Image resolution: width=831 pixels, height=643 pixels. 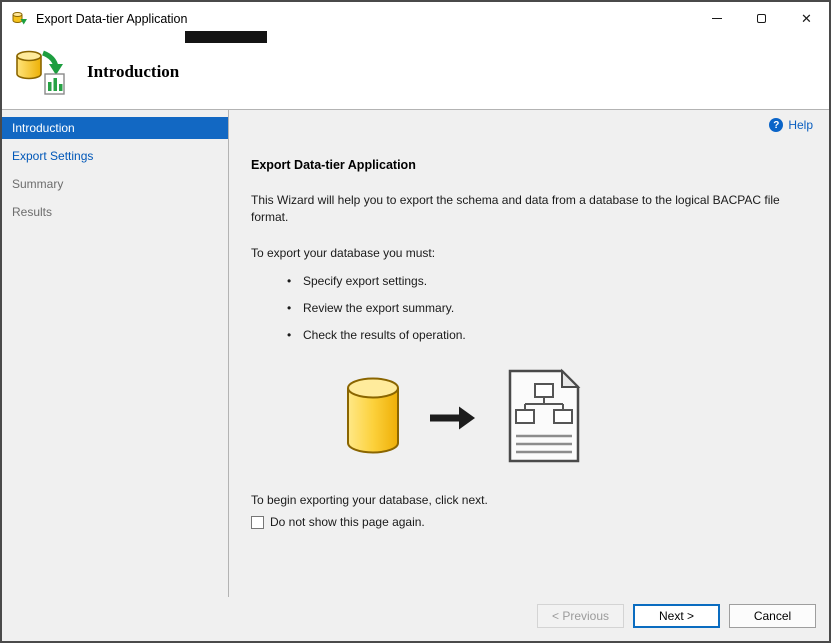 I want to click on sidebar-item-summary: Summary, so click(x=38, y=184).